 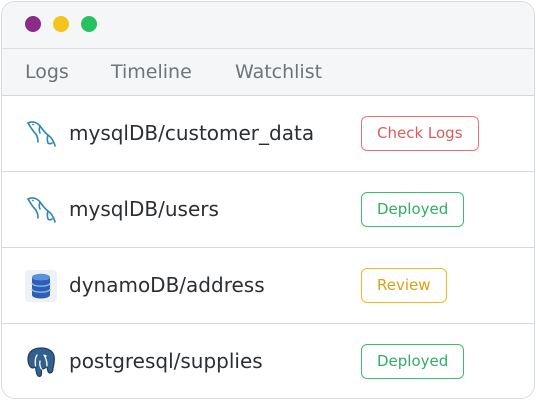 I want to click on maximize-window-button, so click(x=89, y=24).